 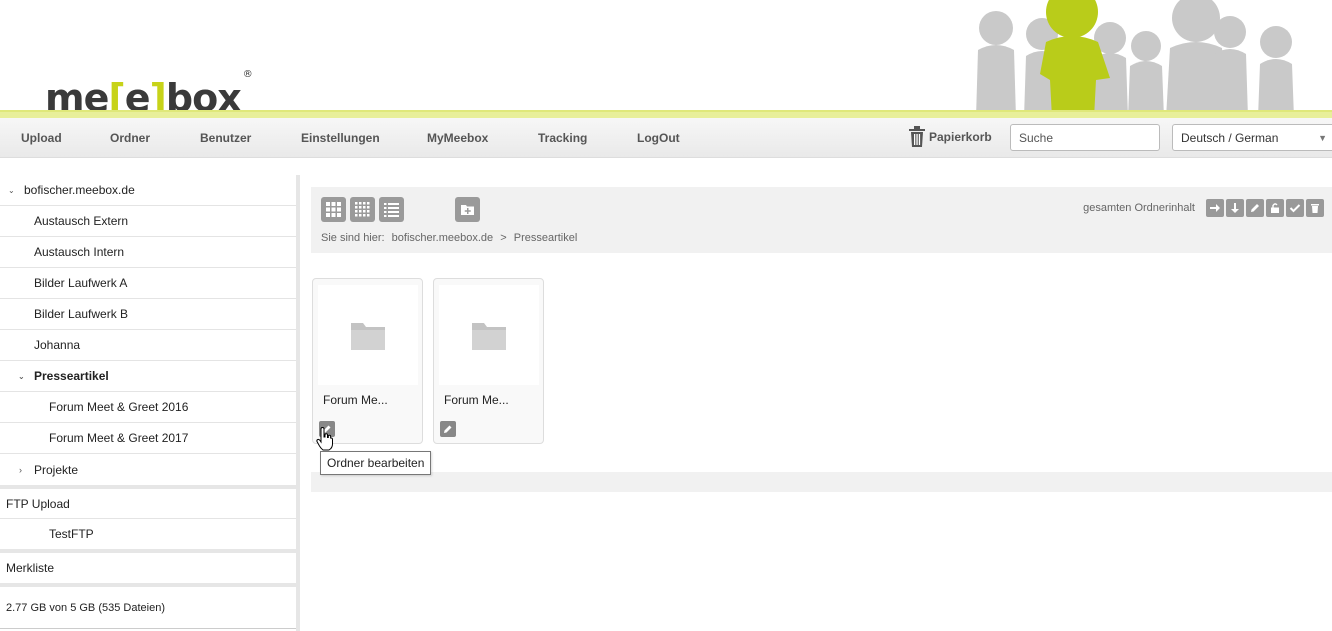 I want to click on trash-button: Papierkorb, so click(x=950, y=137).